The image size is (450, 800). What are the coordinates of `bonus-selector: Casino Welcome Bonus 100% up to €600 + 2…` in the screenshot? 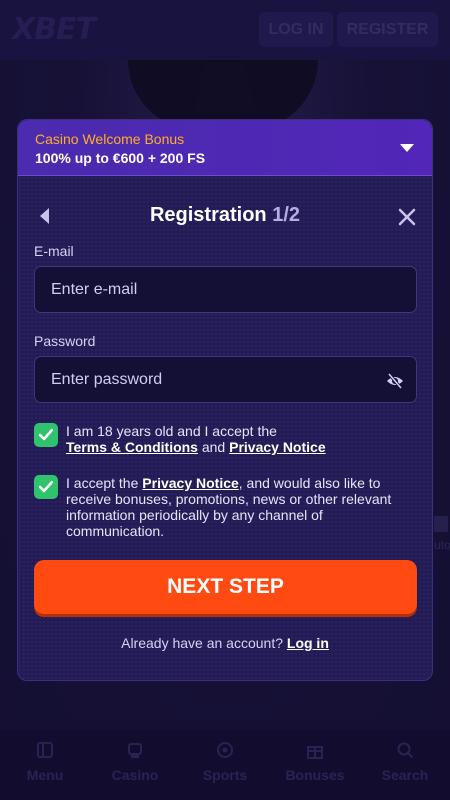 It's located at (225, 148).